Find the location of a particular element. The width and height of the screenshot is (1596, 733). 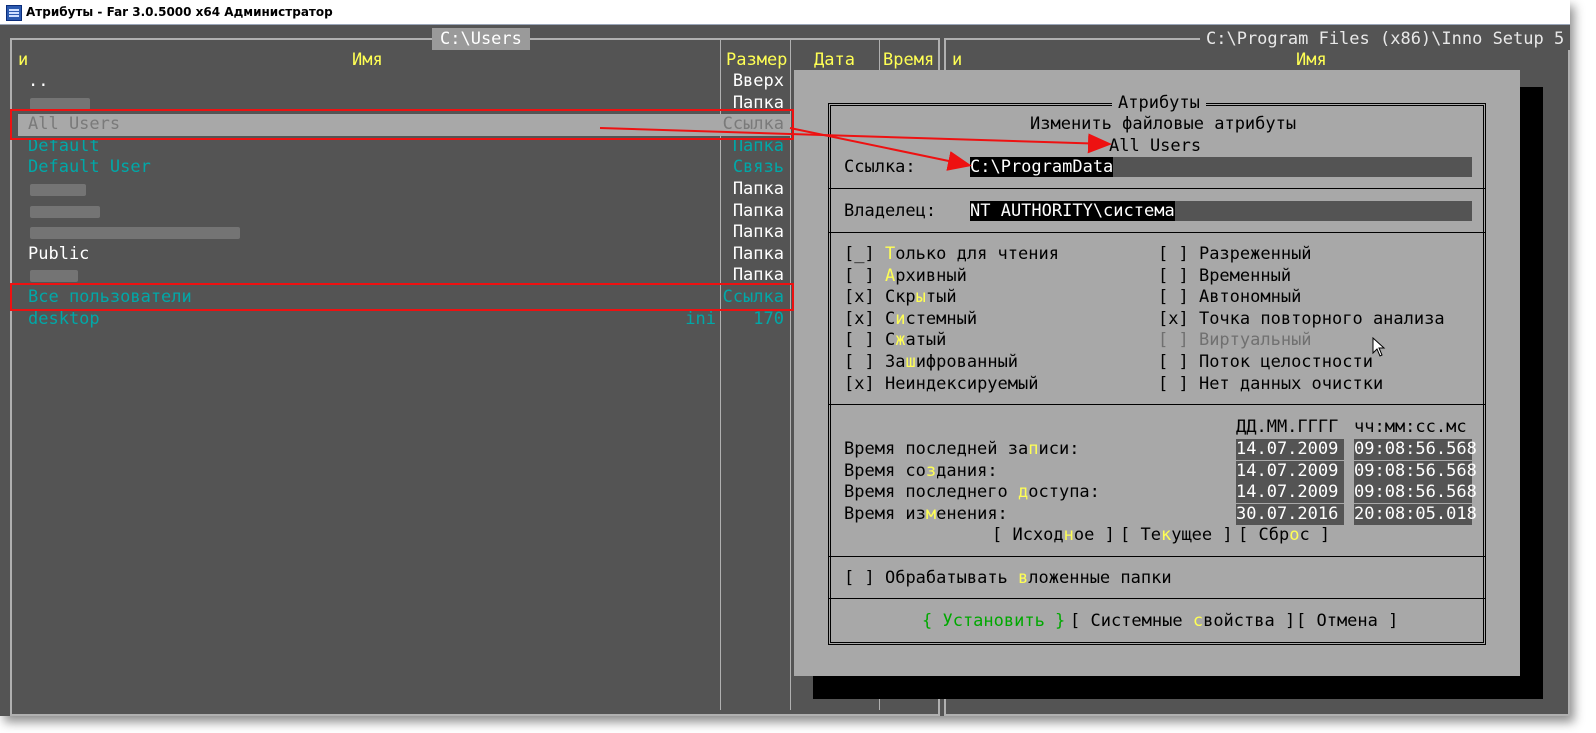

annotation-arrows is located at coordinates (855, 149).